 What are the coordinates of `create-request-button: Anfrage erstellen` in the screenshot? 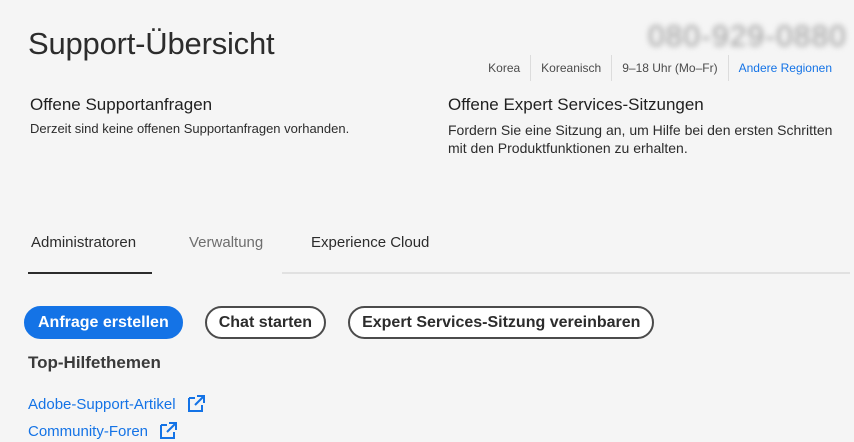 It's located at (103, 322).